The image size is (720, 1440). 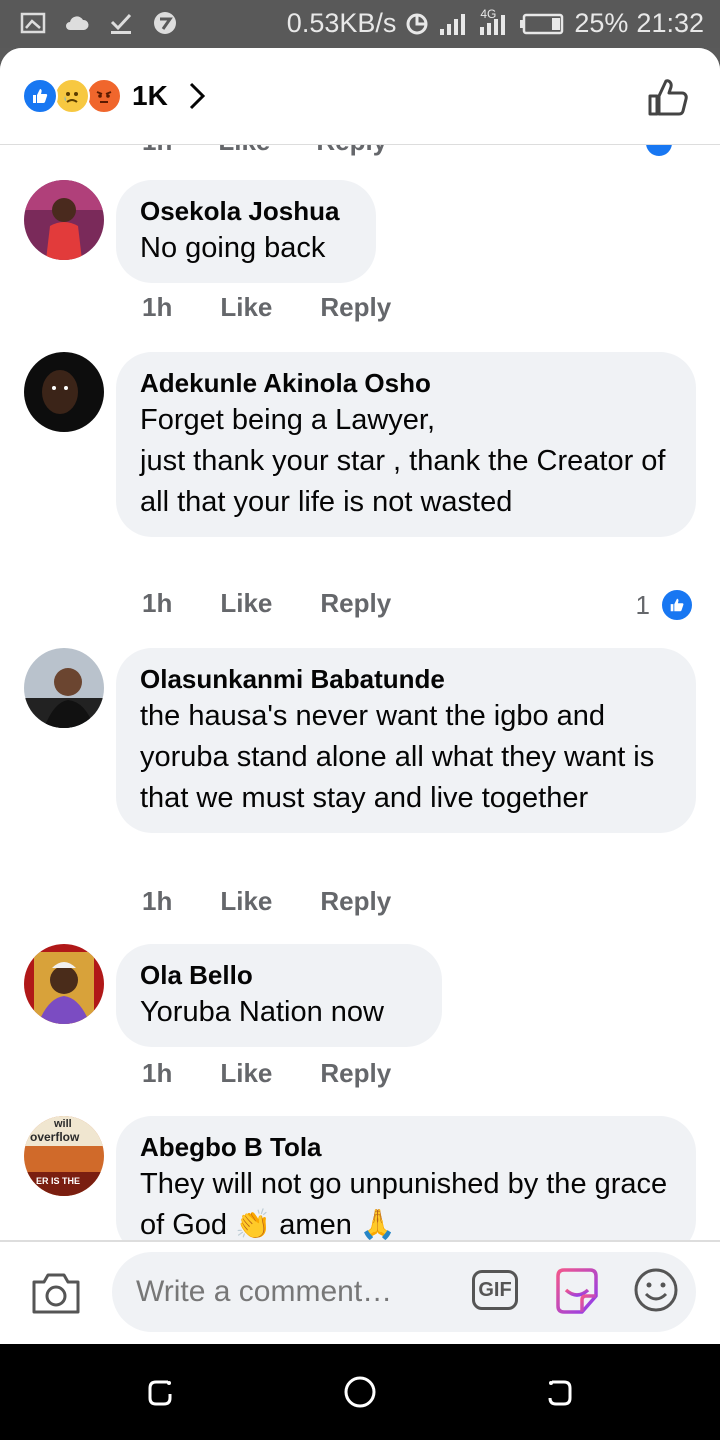 I want to click on emoji-icon, so click(x=656, y=1290).